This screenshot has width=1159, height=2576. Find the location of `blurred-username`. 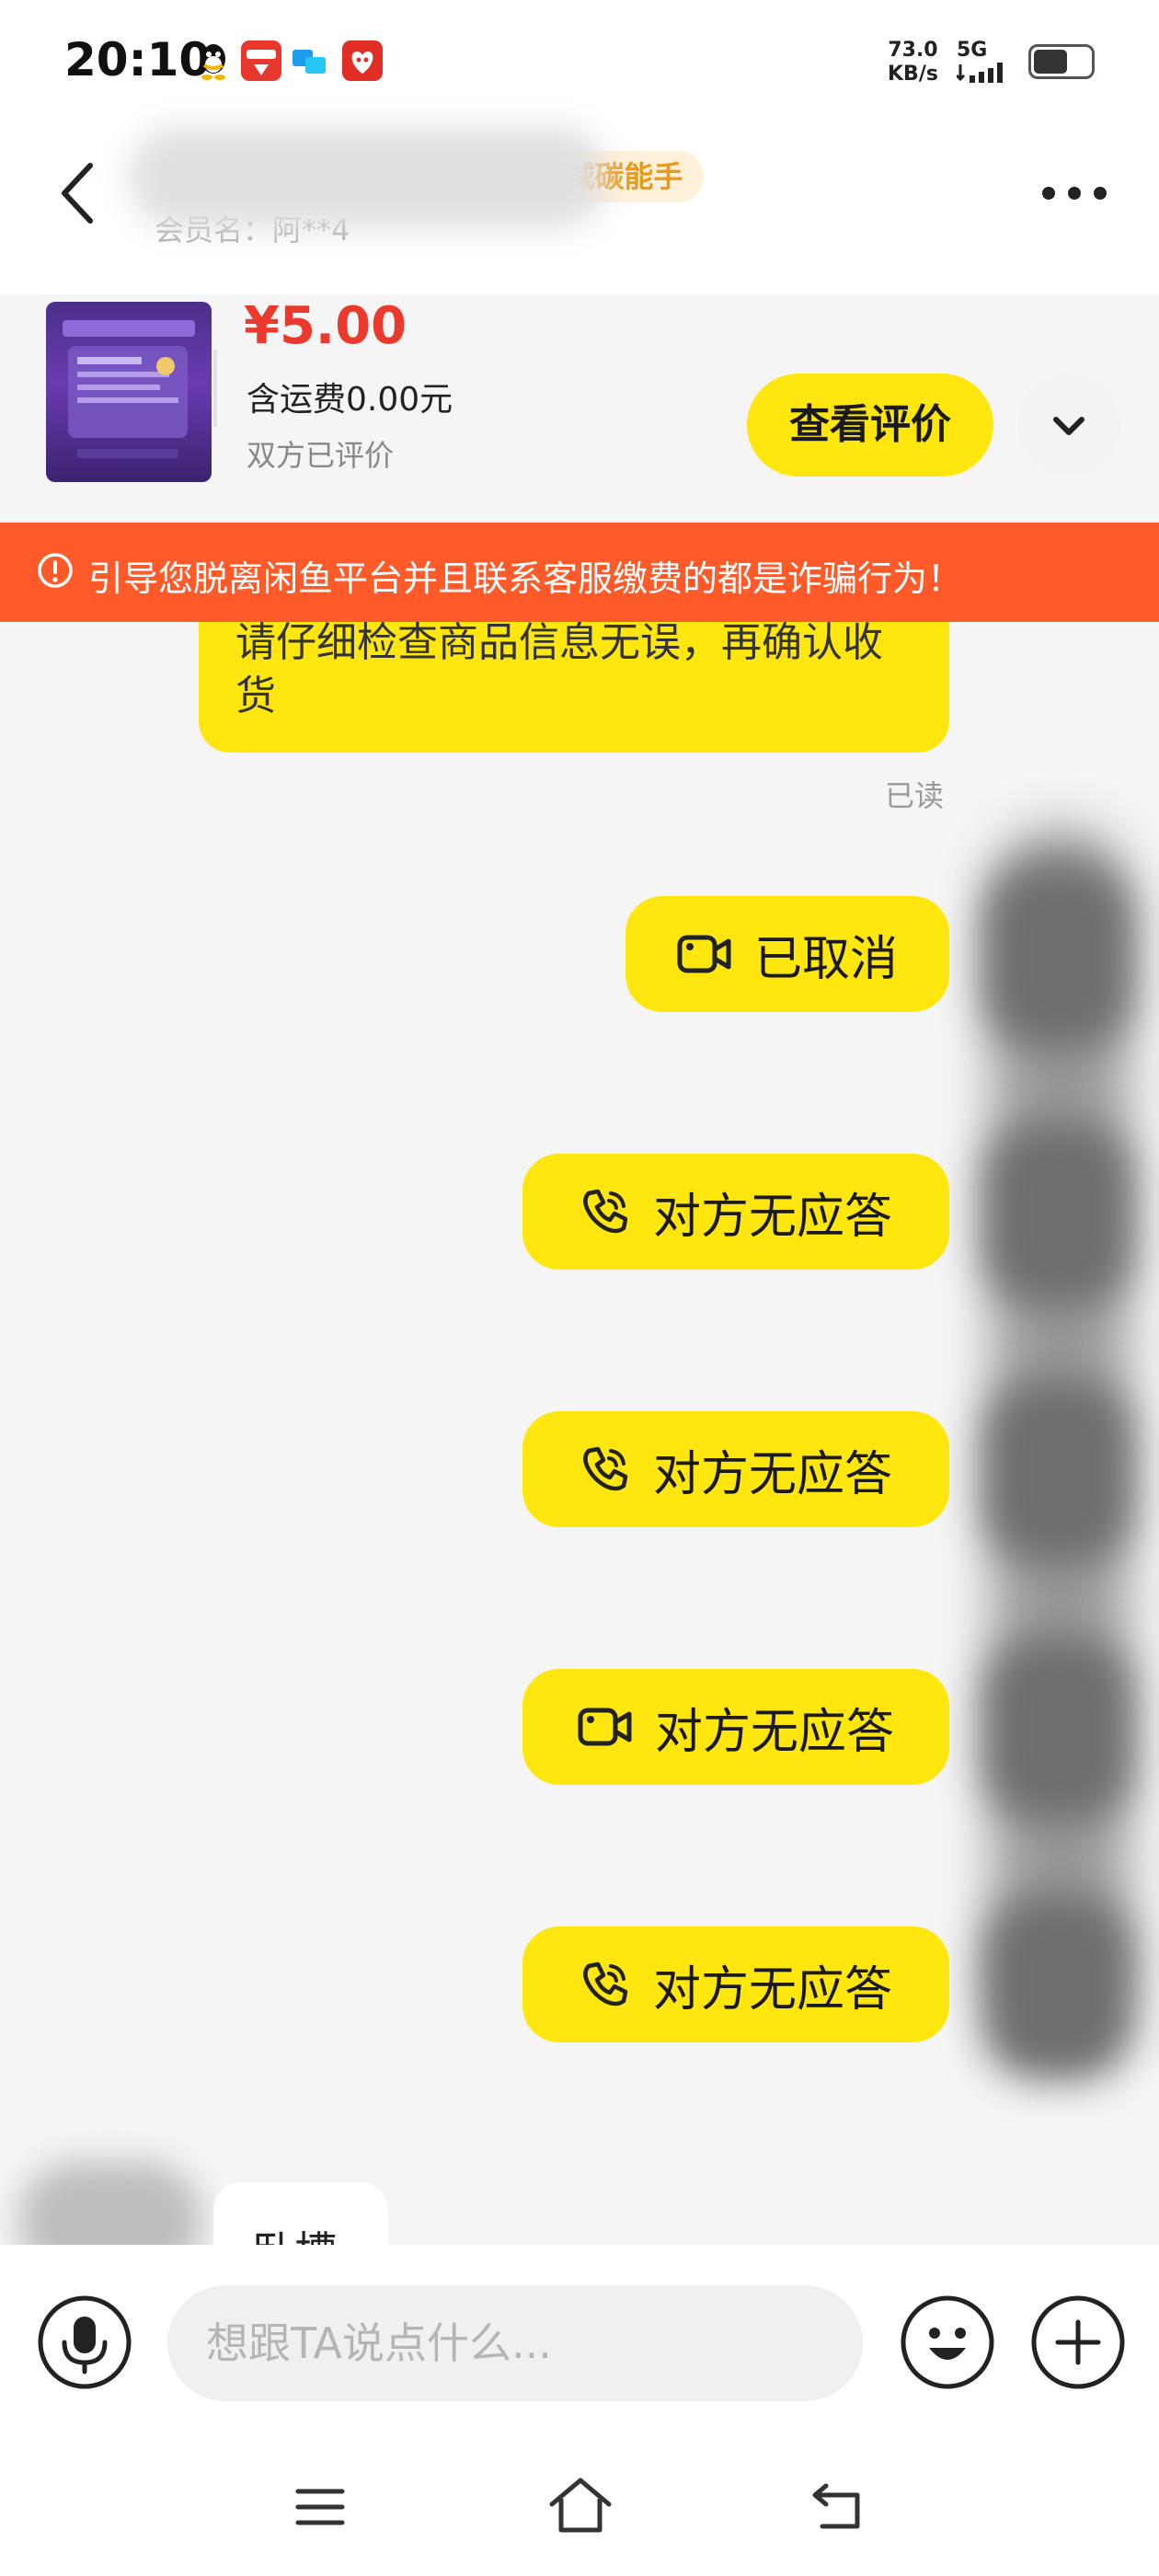

blurred-username is located at coordinates (368, 177).